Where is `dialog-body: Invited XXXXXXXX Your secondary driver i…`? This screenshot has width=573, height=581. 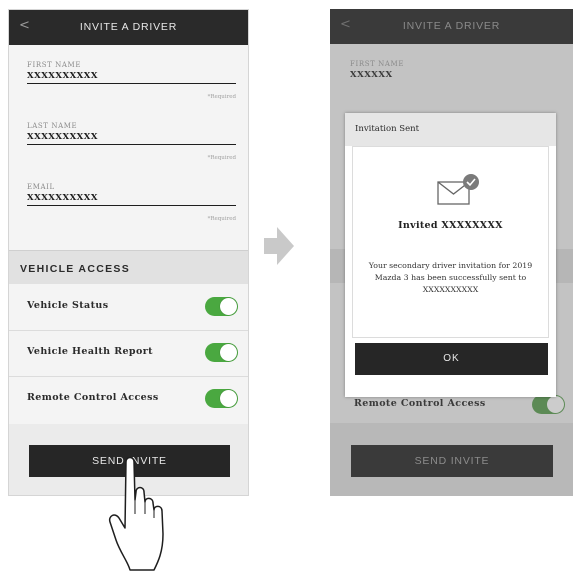
dialog-body: Invited XXXXXXXX Your secondary driver i… is located at coordinates (450, 242).